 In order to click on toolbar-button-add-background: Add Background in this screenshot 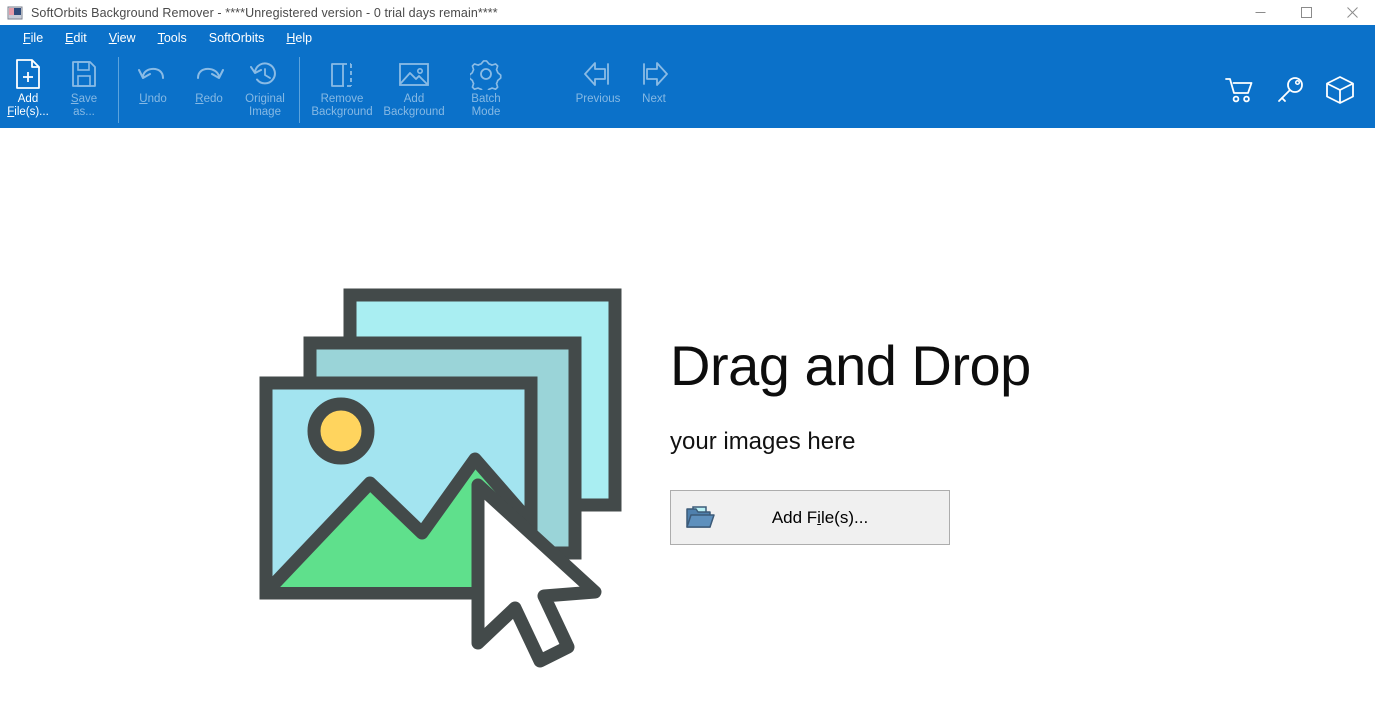, I will do `click(414, 89)`.